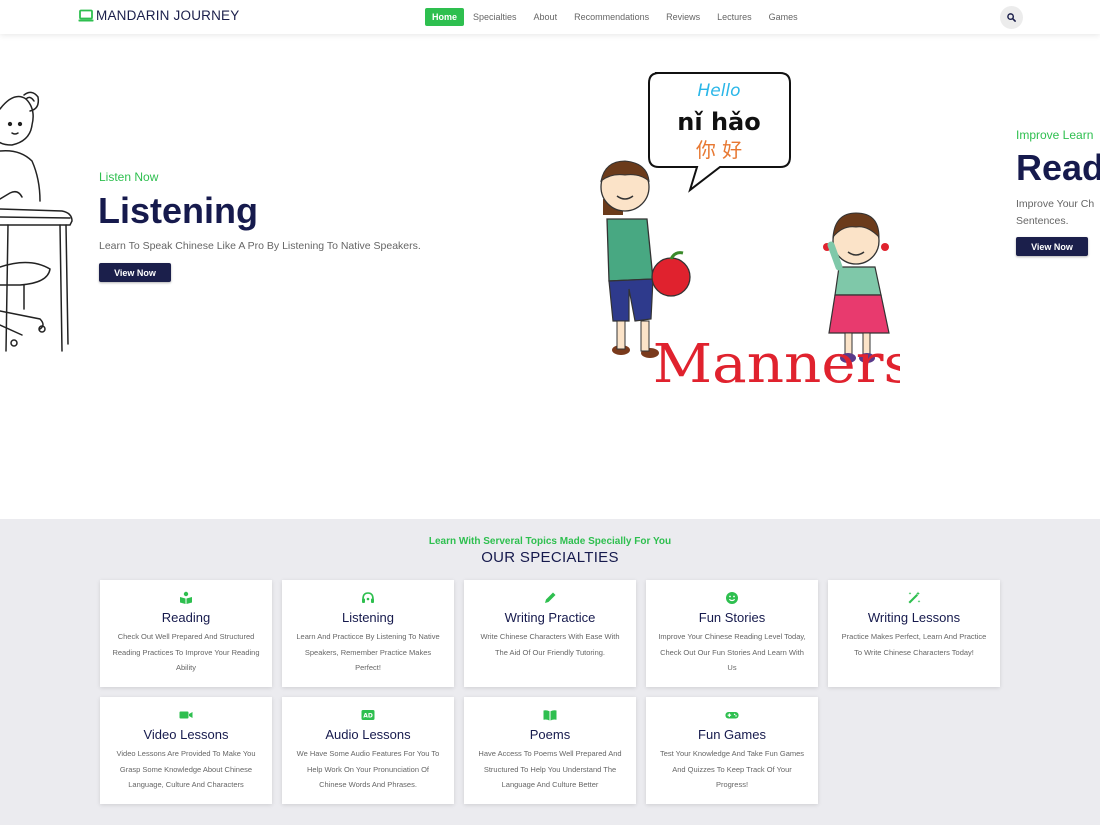  What do you see at coordinates (546, 17) in the screenshot?
I see `nav-about: About` at bounding box center [546, 17].